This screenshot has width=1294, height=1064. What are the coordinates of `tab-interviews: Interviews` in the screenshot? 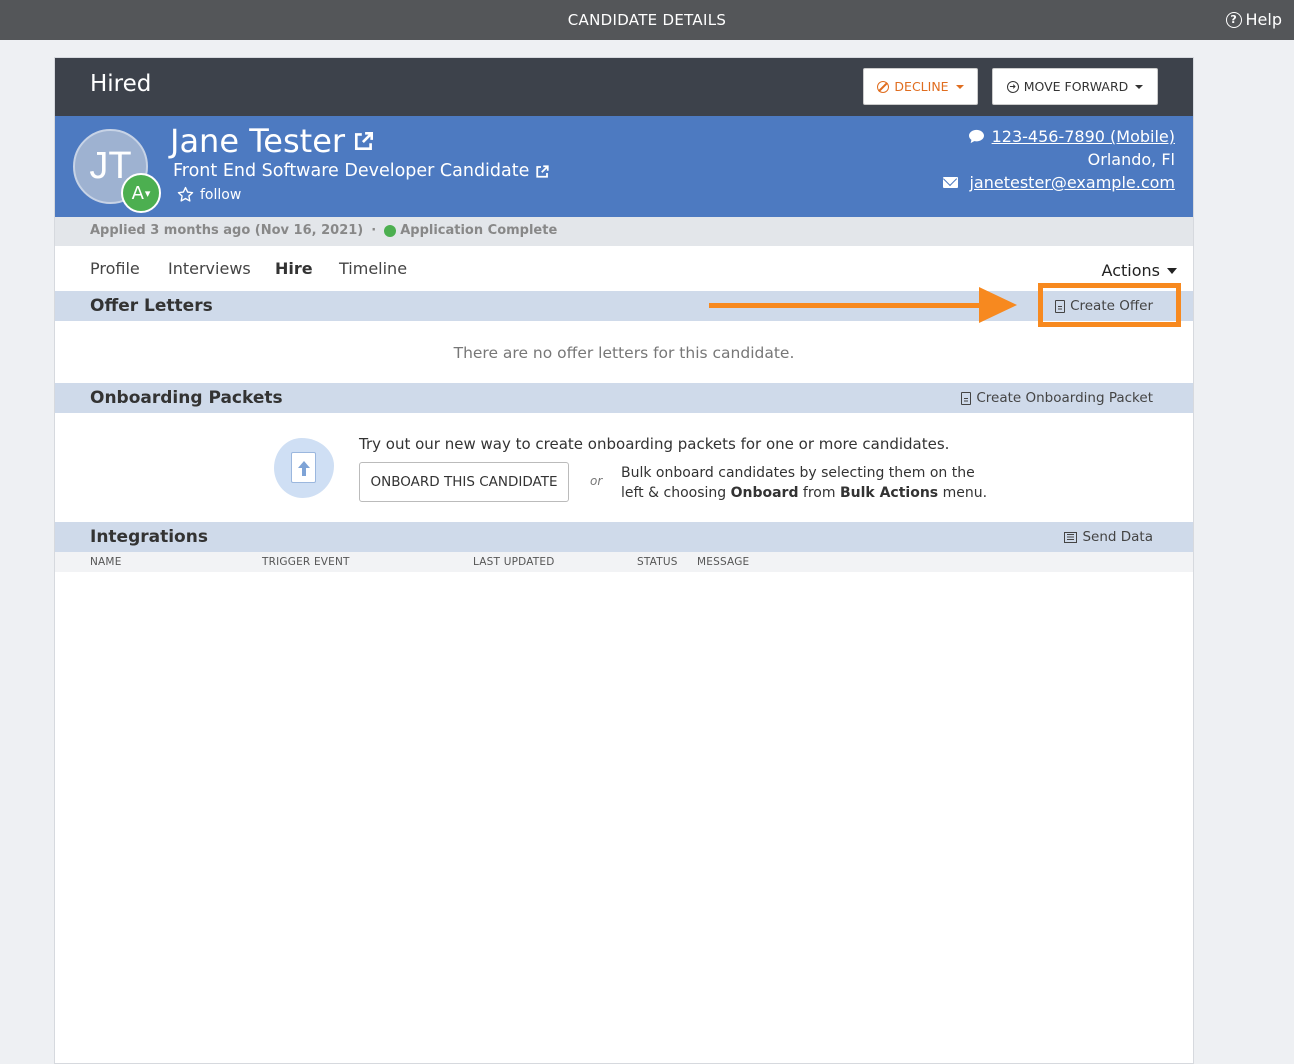 It's located at (209, 268).